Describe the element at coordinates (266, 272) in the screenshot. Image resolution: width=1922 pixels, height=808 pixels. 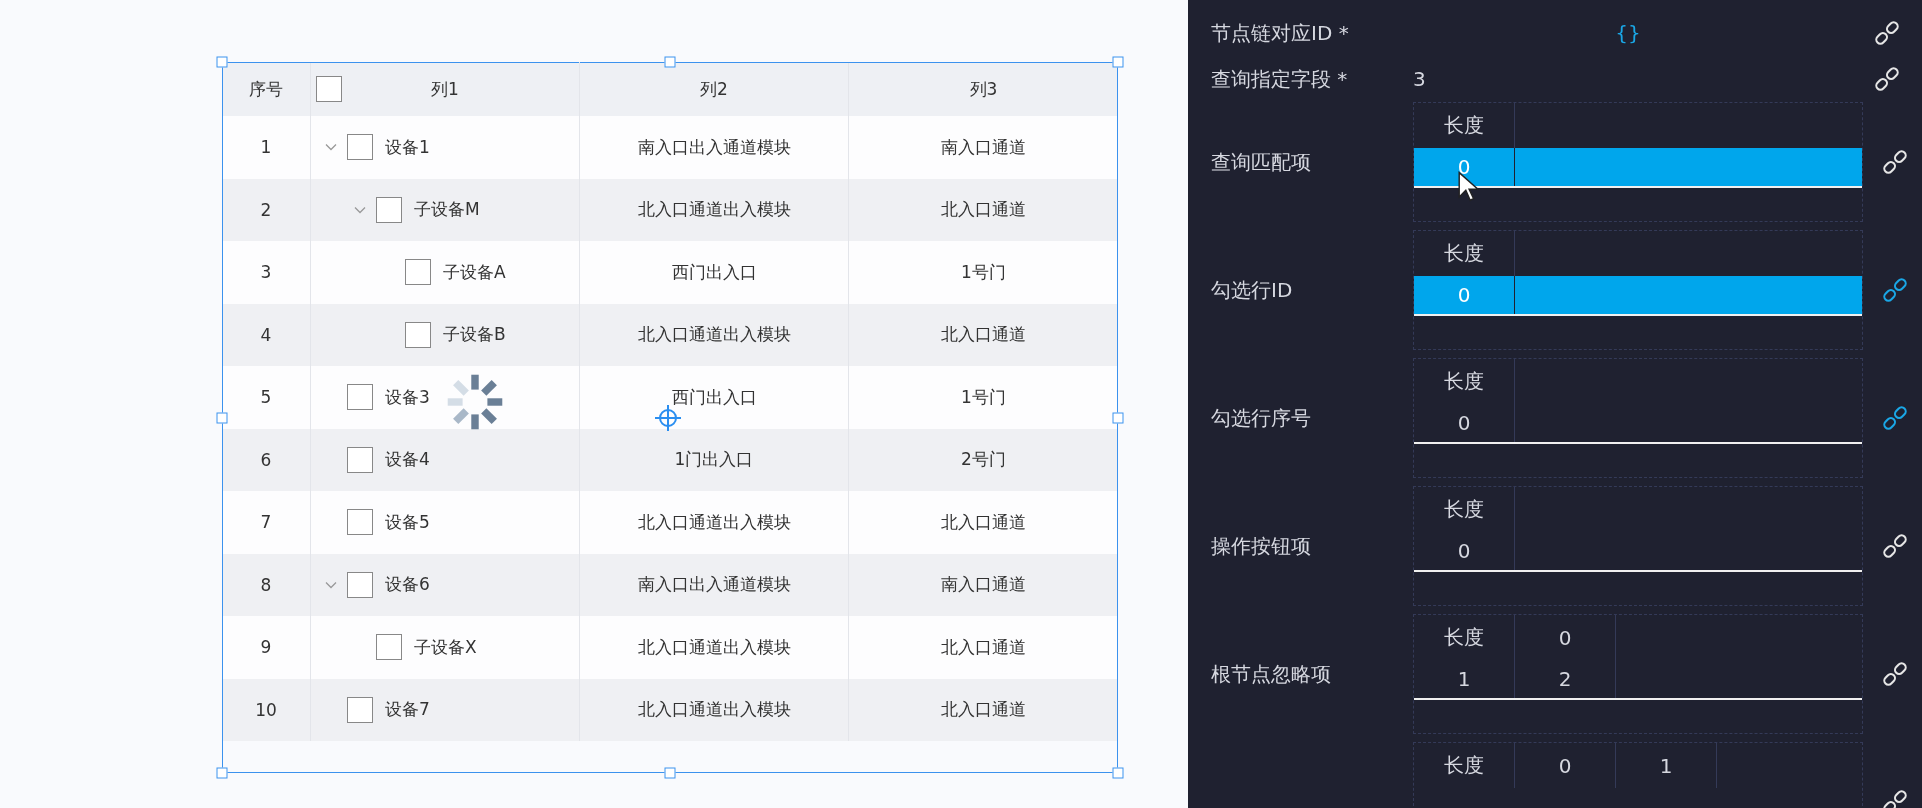
I see `row-number: 3` at that location.